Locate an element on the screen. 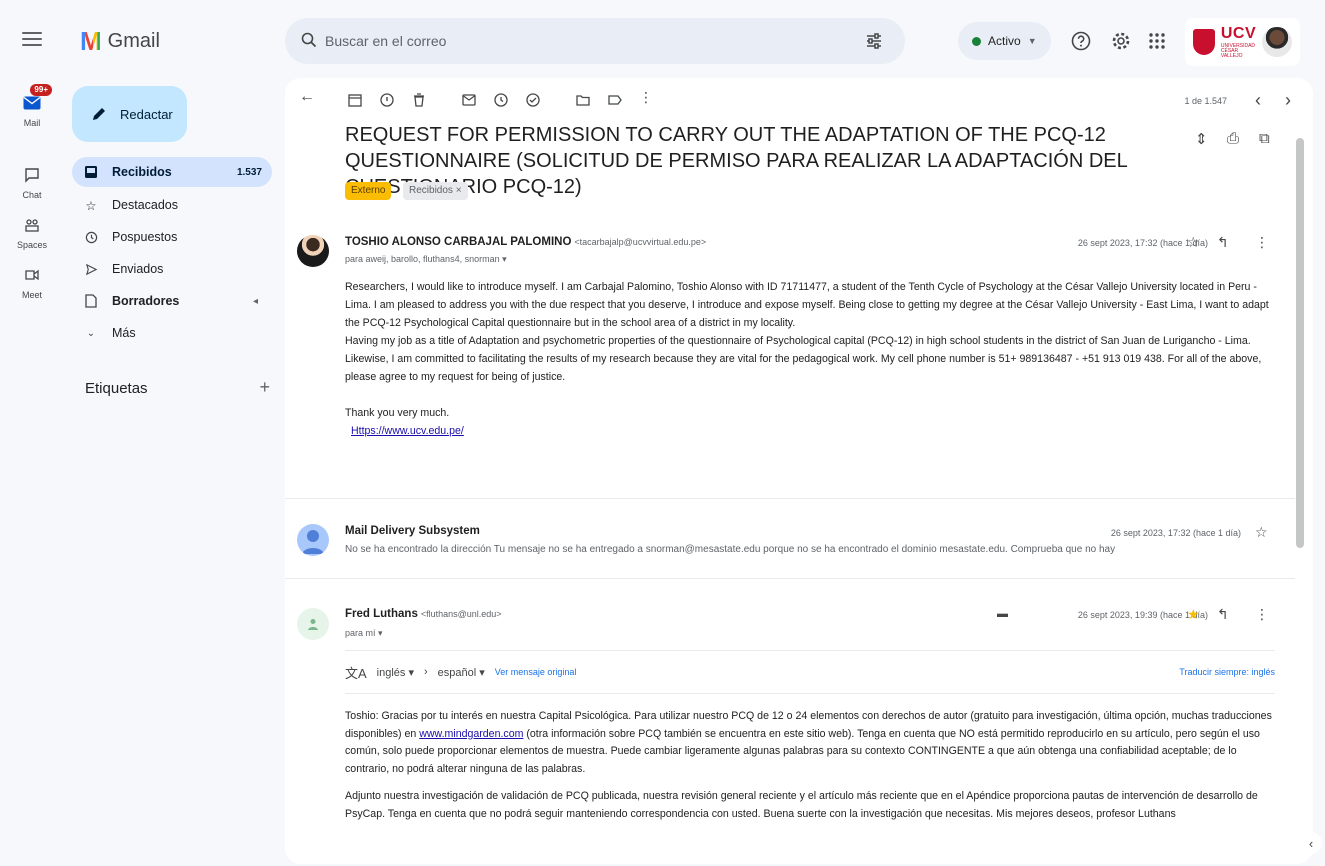  rail-mail-label: Mail is located at coordinates (32, 123).